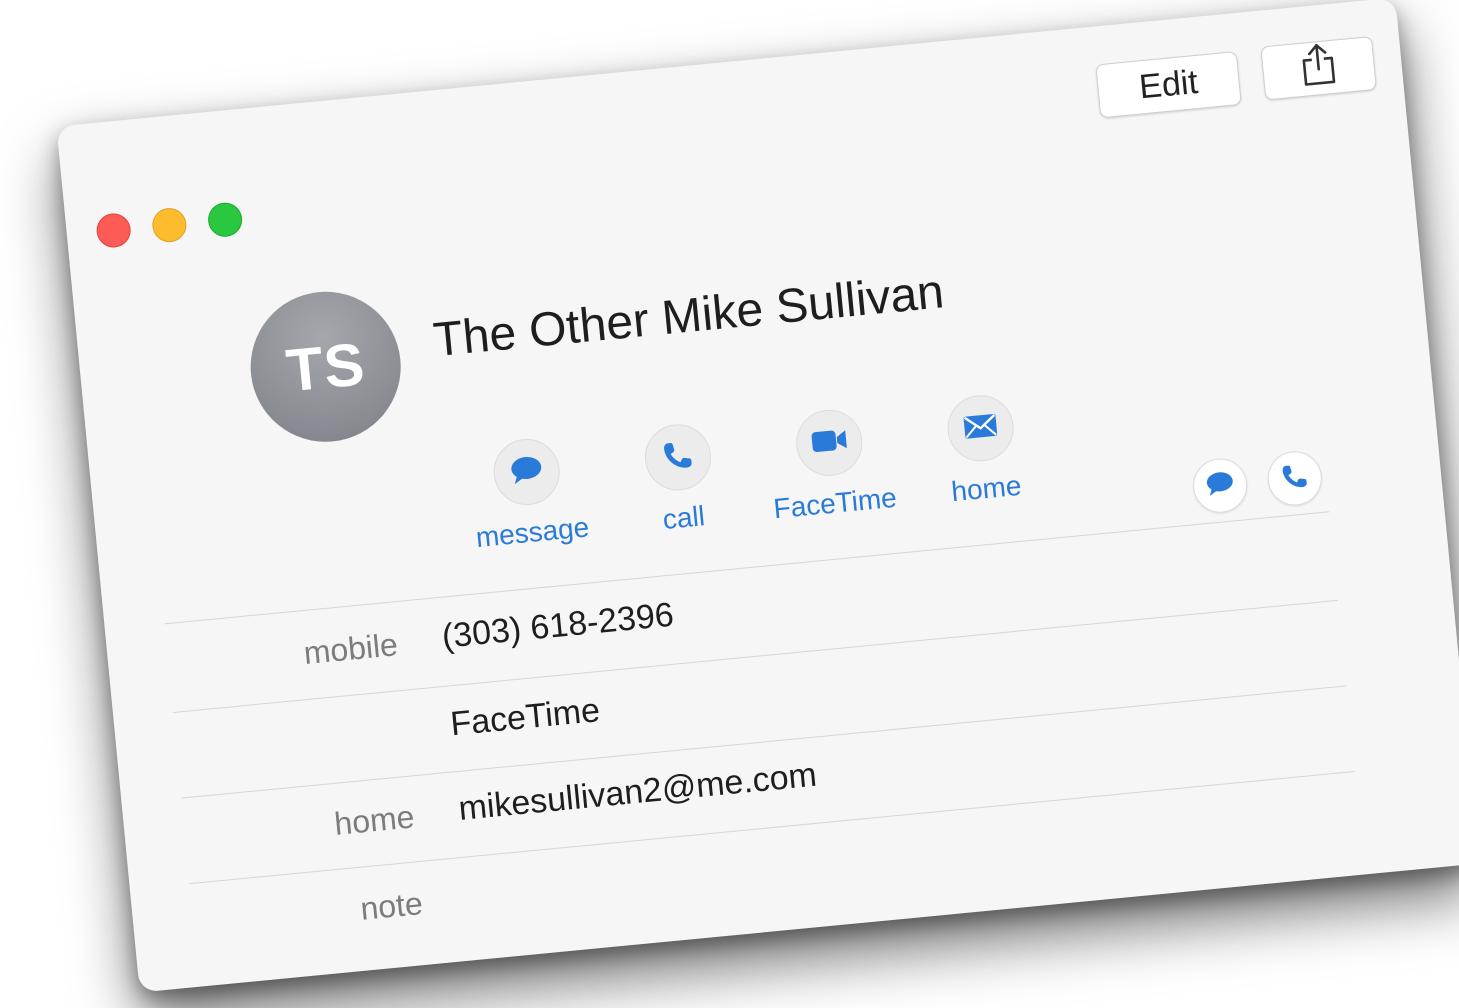 The height and width of the screenshot is (1008, 1459). I want to click on share-icon, so click(1318, 68).